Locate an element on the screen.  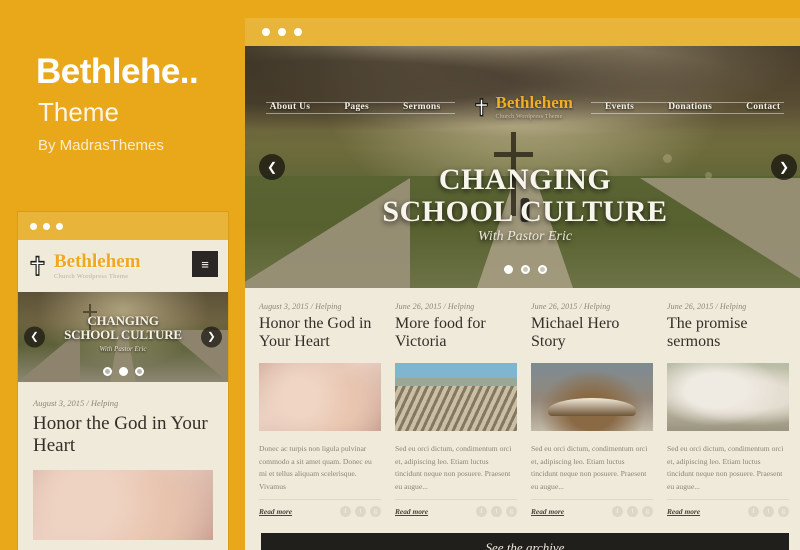
hamburger-menu-icon: ≡ is located at coordinates (205, 264).